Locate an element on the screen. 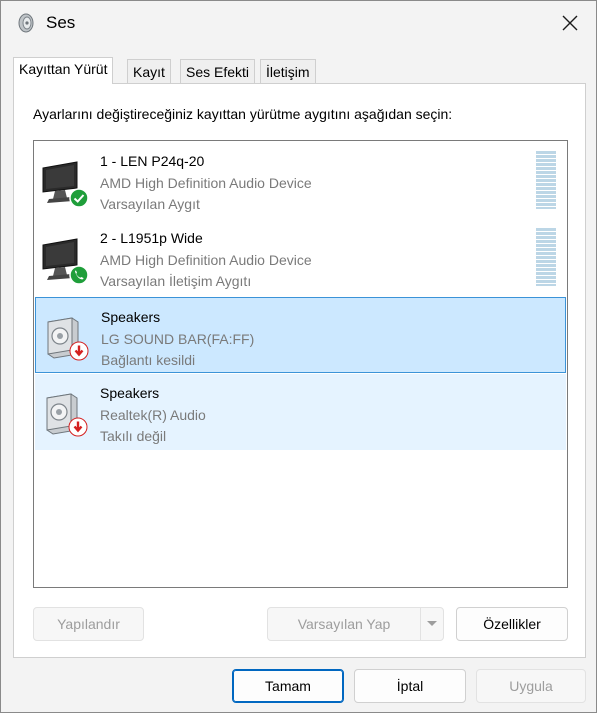  device-name: 2 - L1951p Wide is located at coordinates (151, 238).